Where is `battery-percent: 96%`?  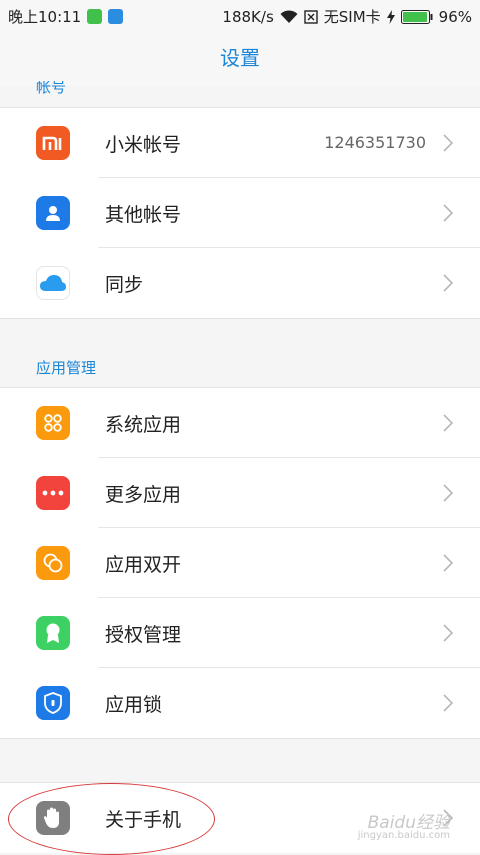
battery-percent: 96% is located at coordinates (455, 16).